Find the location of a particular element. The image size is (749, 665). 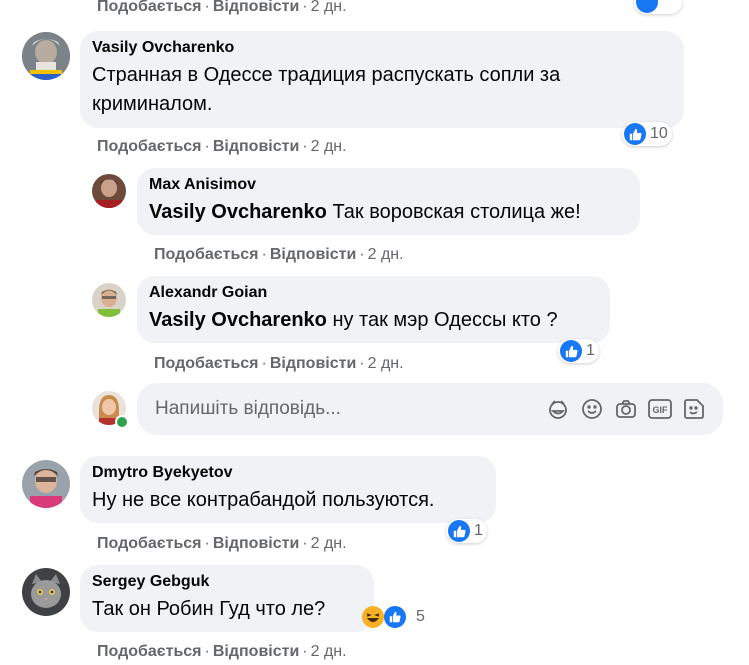

reply-author: Alexandr Goian is located at coordinates (373, 293).